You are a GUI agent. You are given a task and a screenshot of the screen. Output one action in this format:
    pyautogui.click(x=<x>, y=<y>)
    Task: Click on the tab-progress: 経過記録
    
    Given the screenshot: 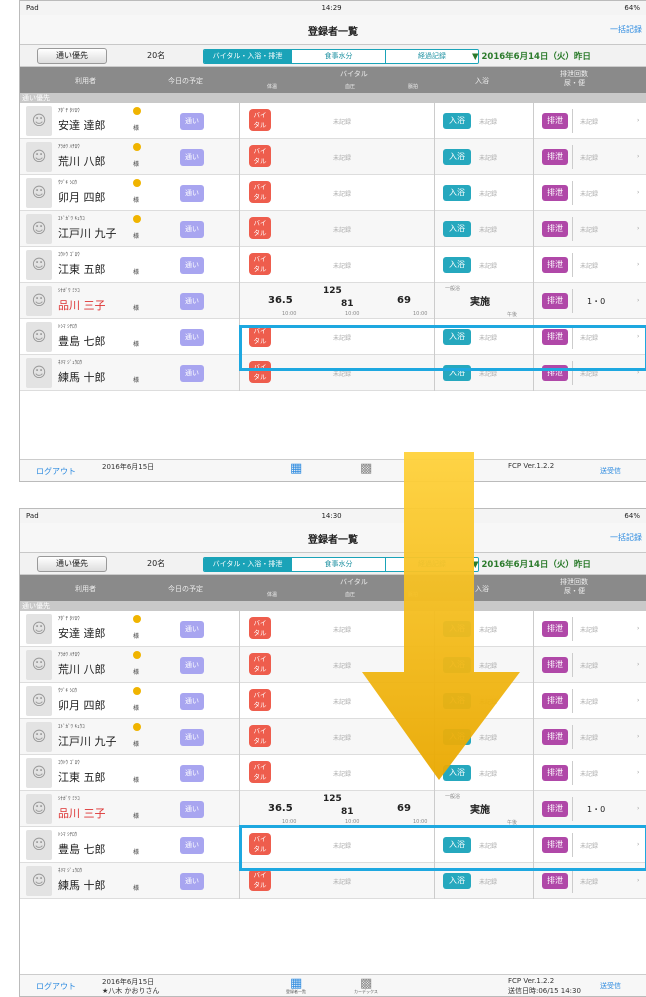 What is the action you would take?
    pyautogui.click(x=432, y=56)
    